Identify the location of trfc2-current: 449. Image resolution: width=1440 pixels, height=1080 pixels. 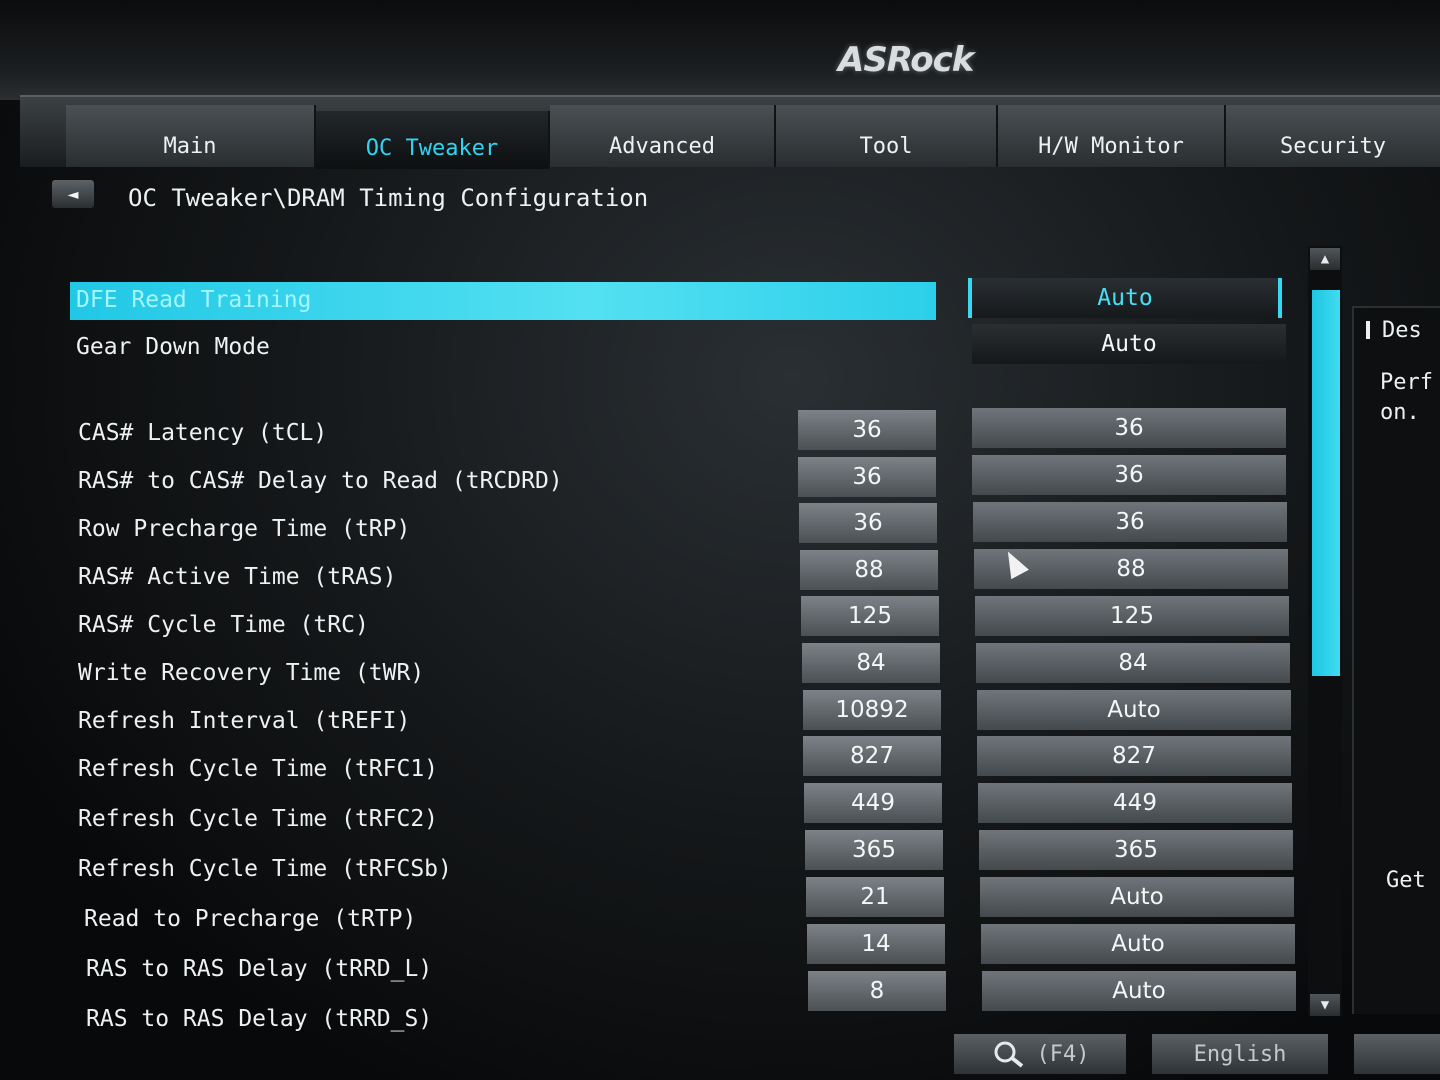
(873, 803).